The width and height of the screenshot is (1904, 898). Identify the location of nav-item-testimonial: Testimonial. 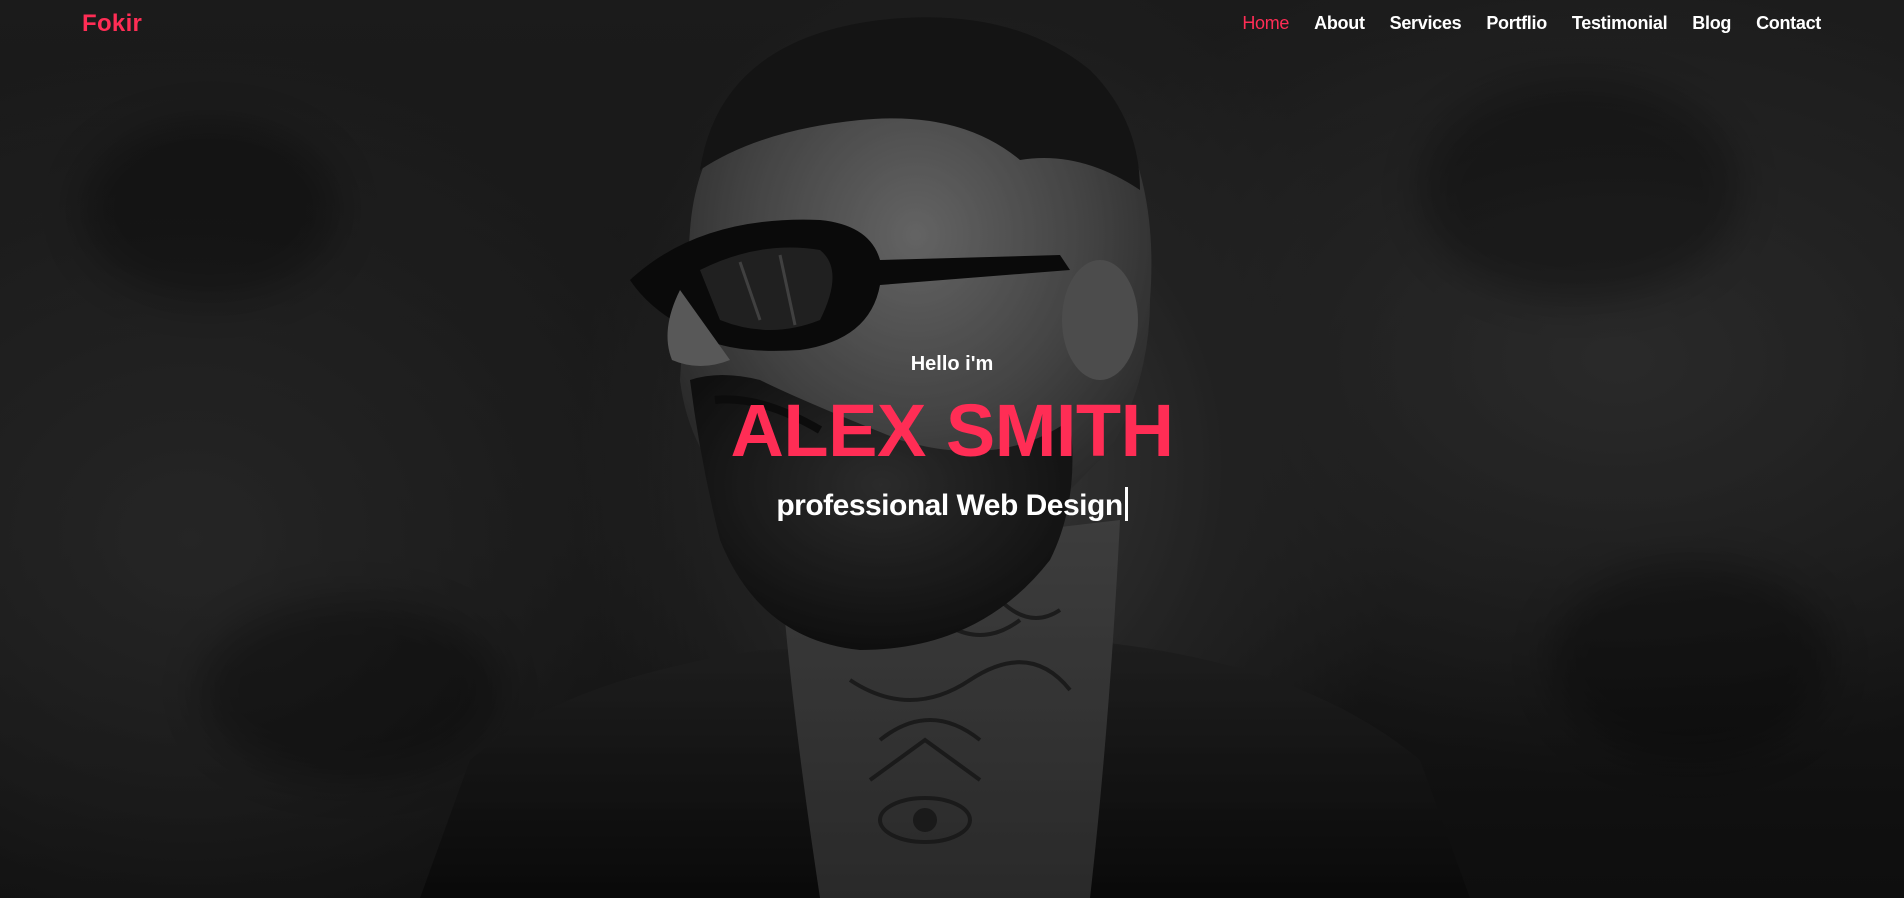
(1620, 23).